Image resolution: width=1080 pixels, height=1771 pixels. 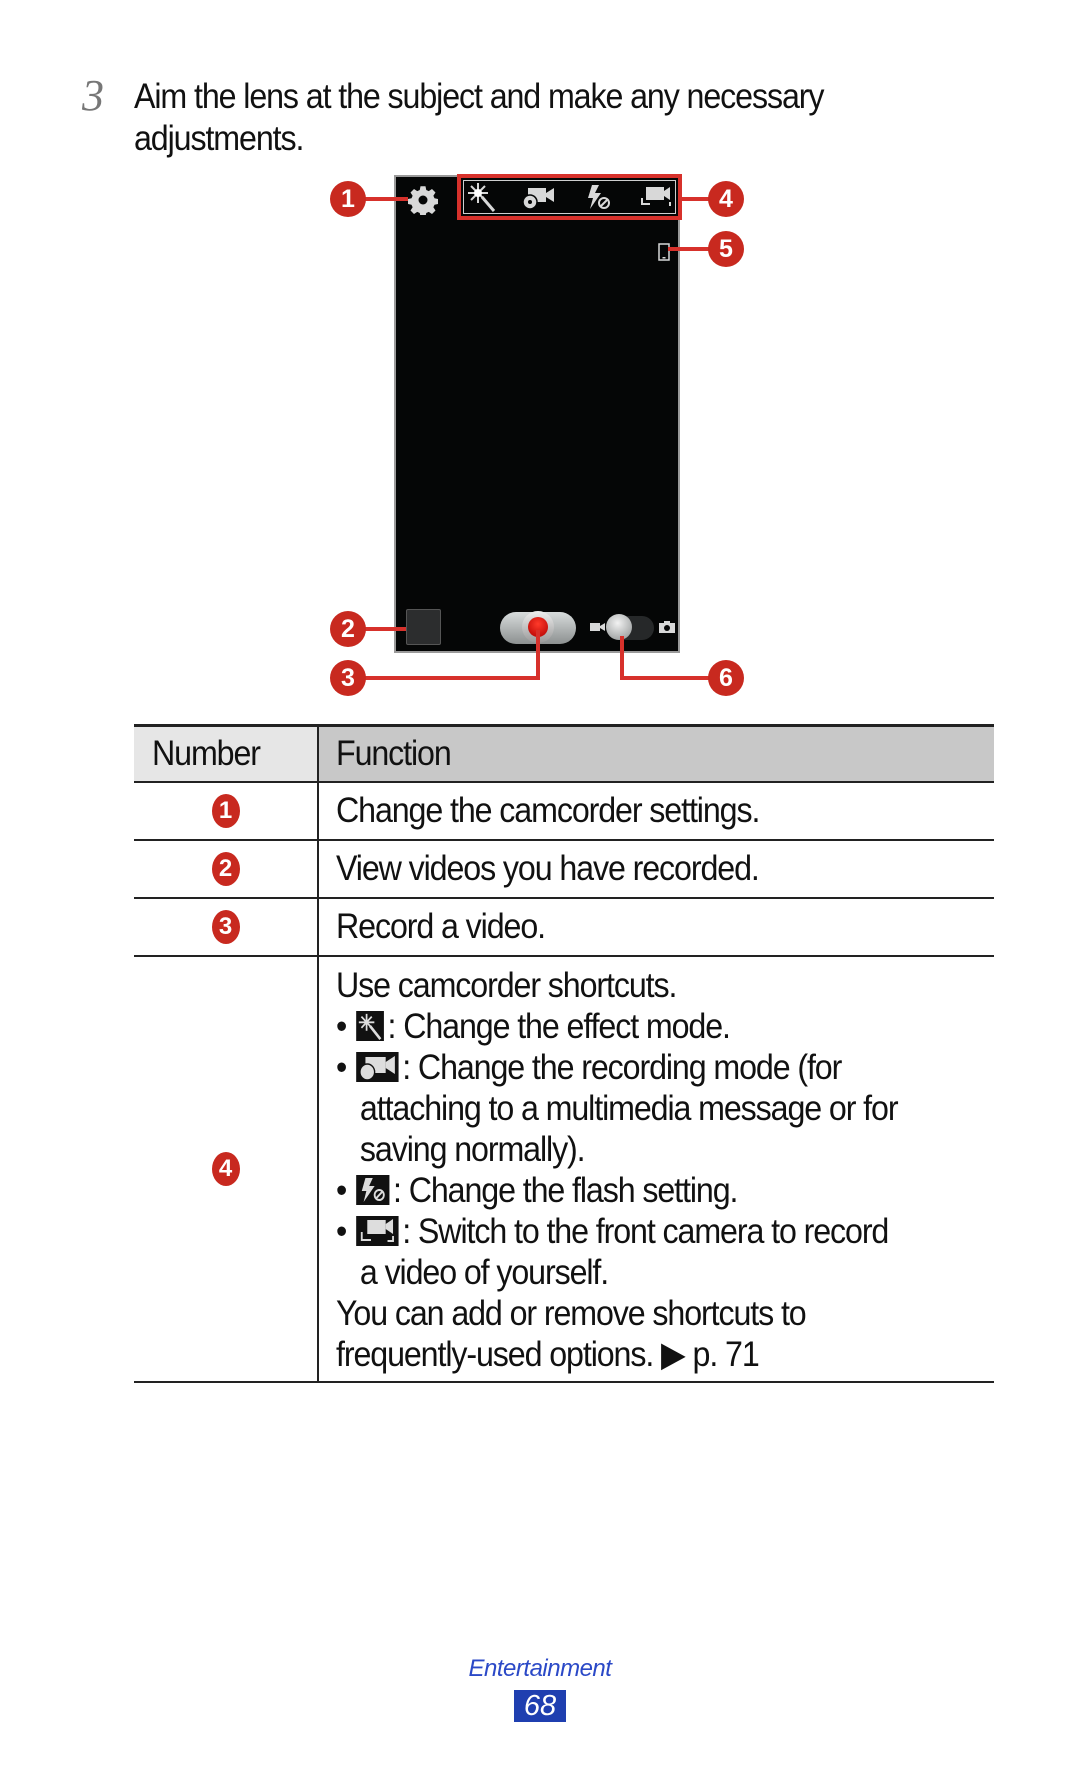 What do you see at coordinates (667, 627) in the screenshot?
I see `camera-icon` at bounding box center [667, 627].